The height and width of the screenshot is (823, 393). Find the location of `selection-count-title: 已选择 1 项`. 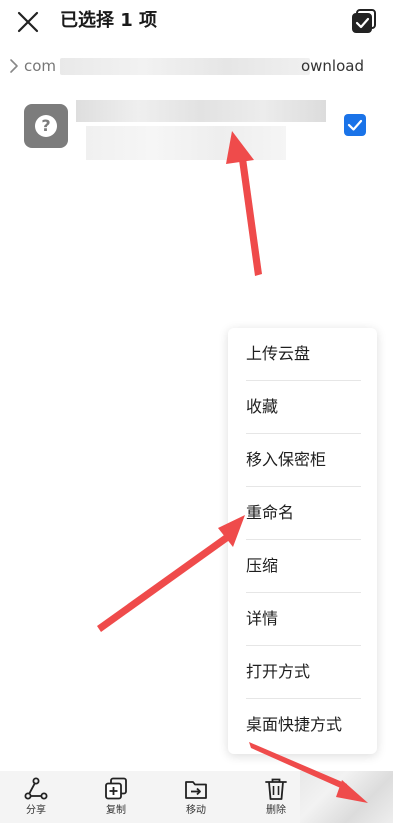

selection-count-title: 已选择 1 项 is located at coordinates (109, 20).